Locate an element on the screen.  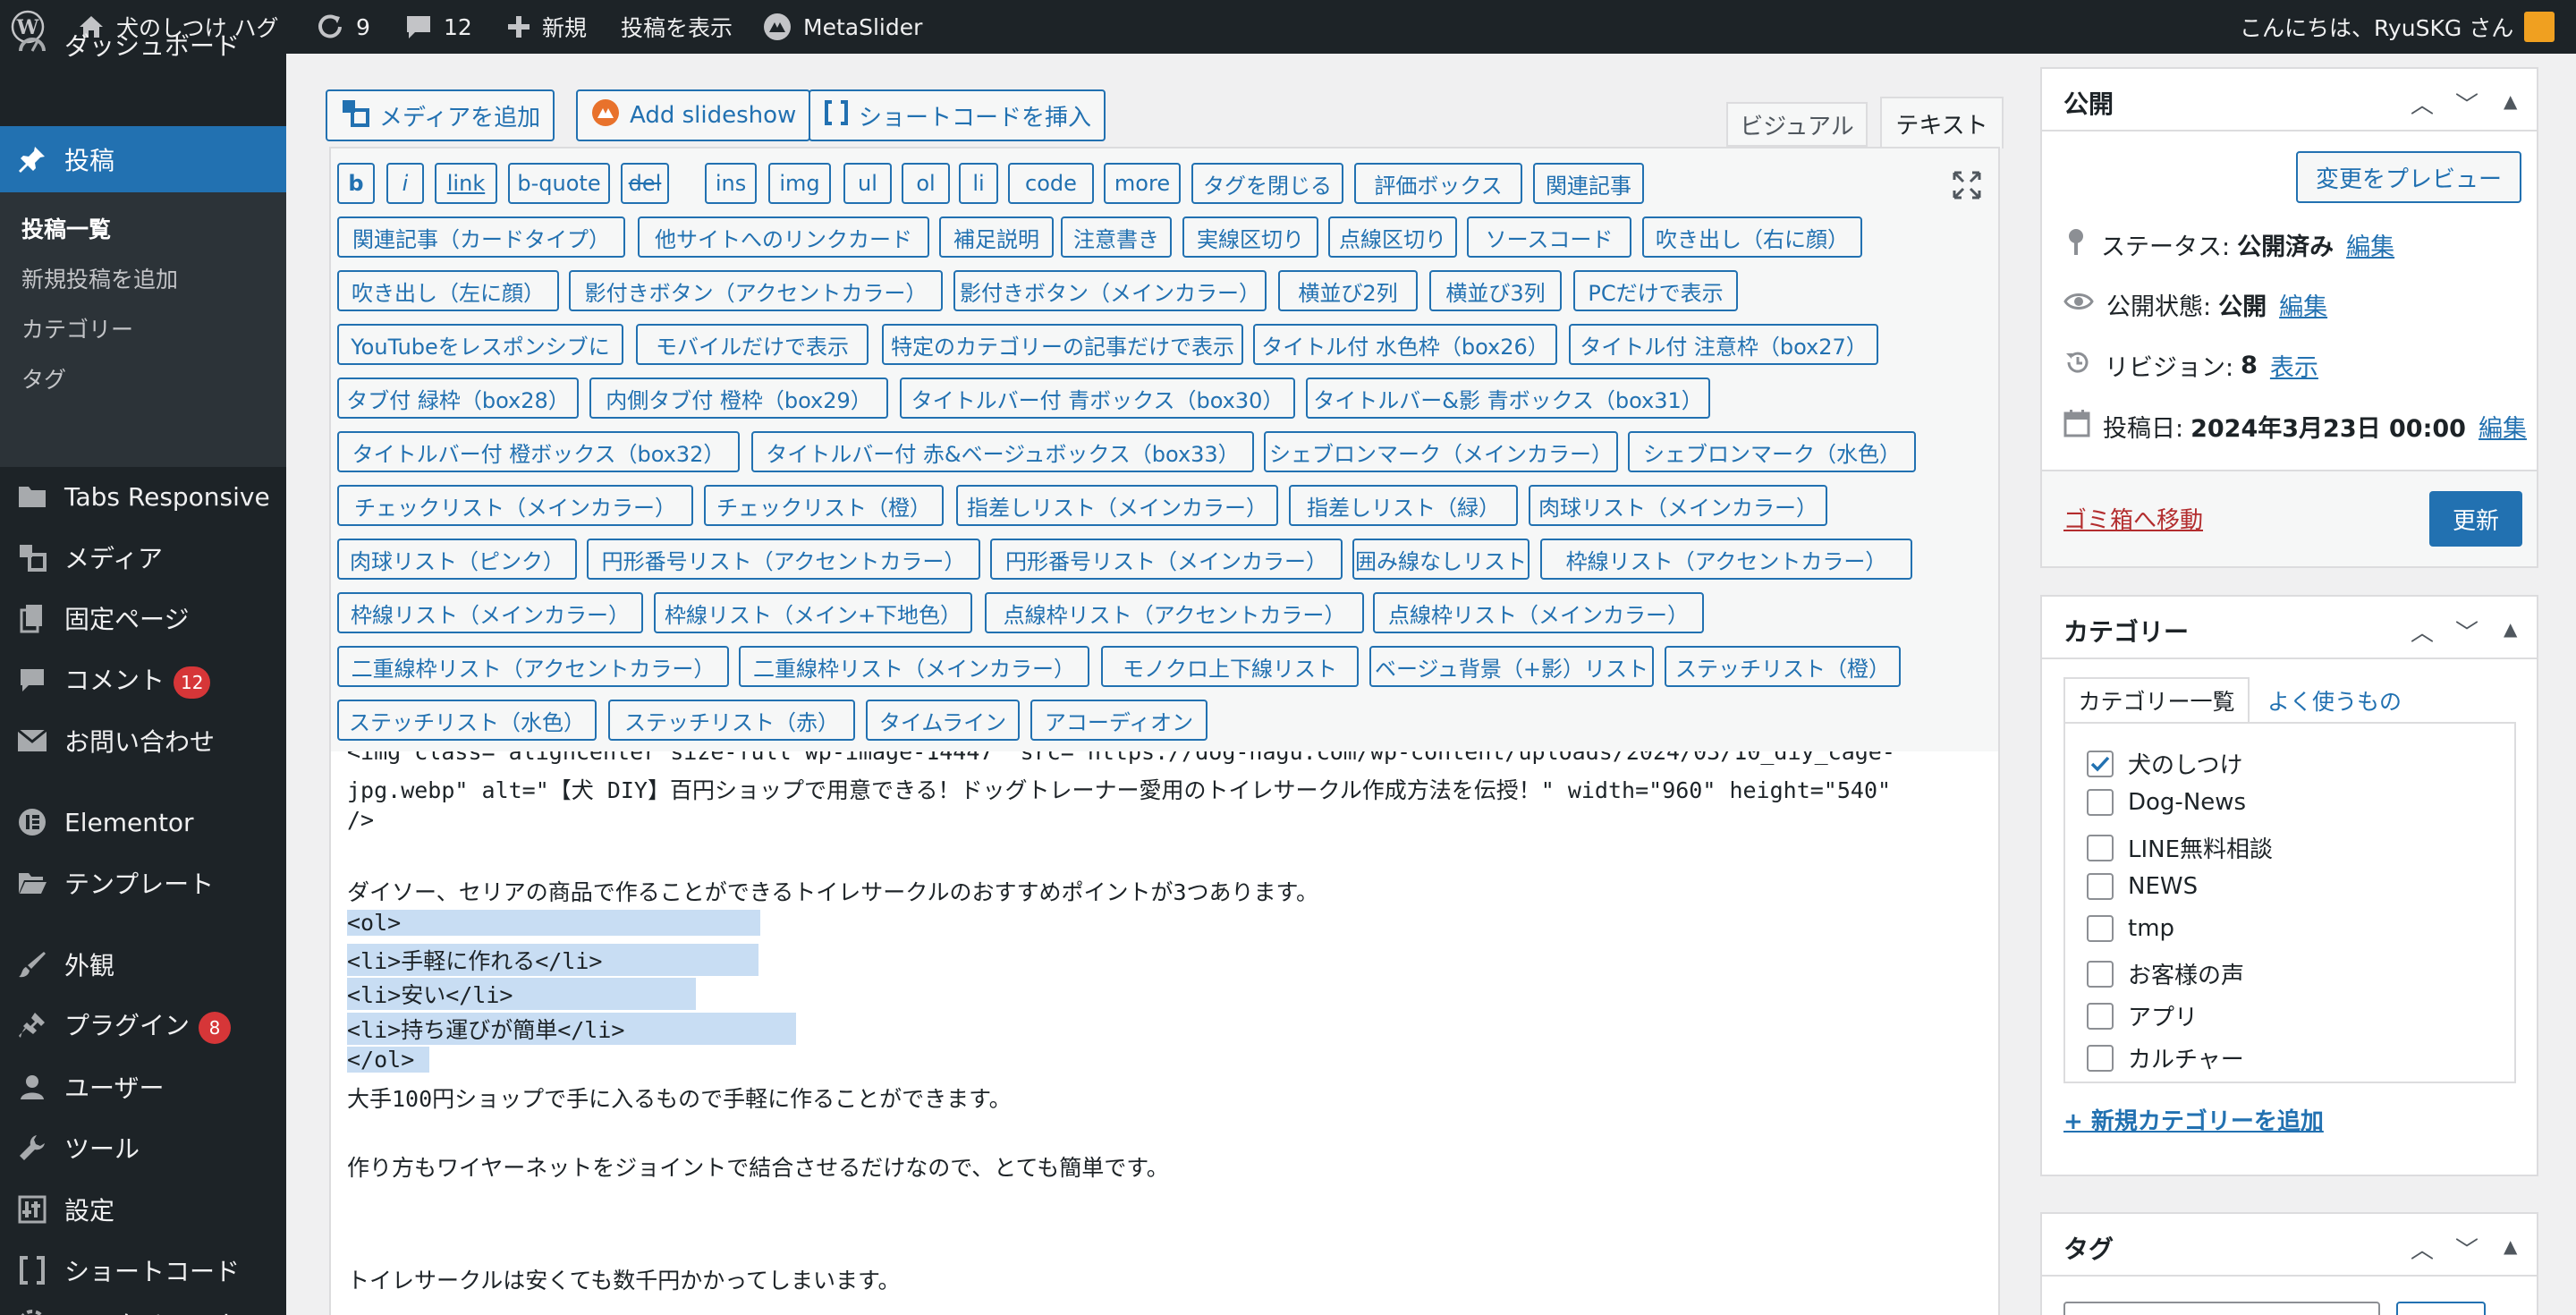
category-item: Dog-News is located at coordinates (2166, 802).